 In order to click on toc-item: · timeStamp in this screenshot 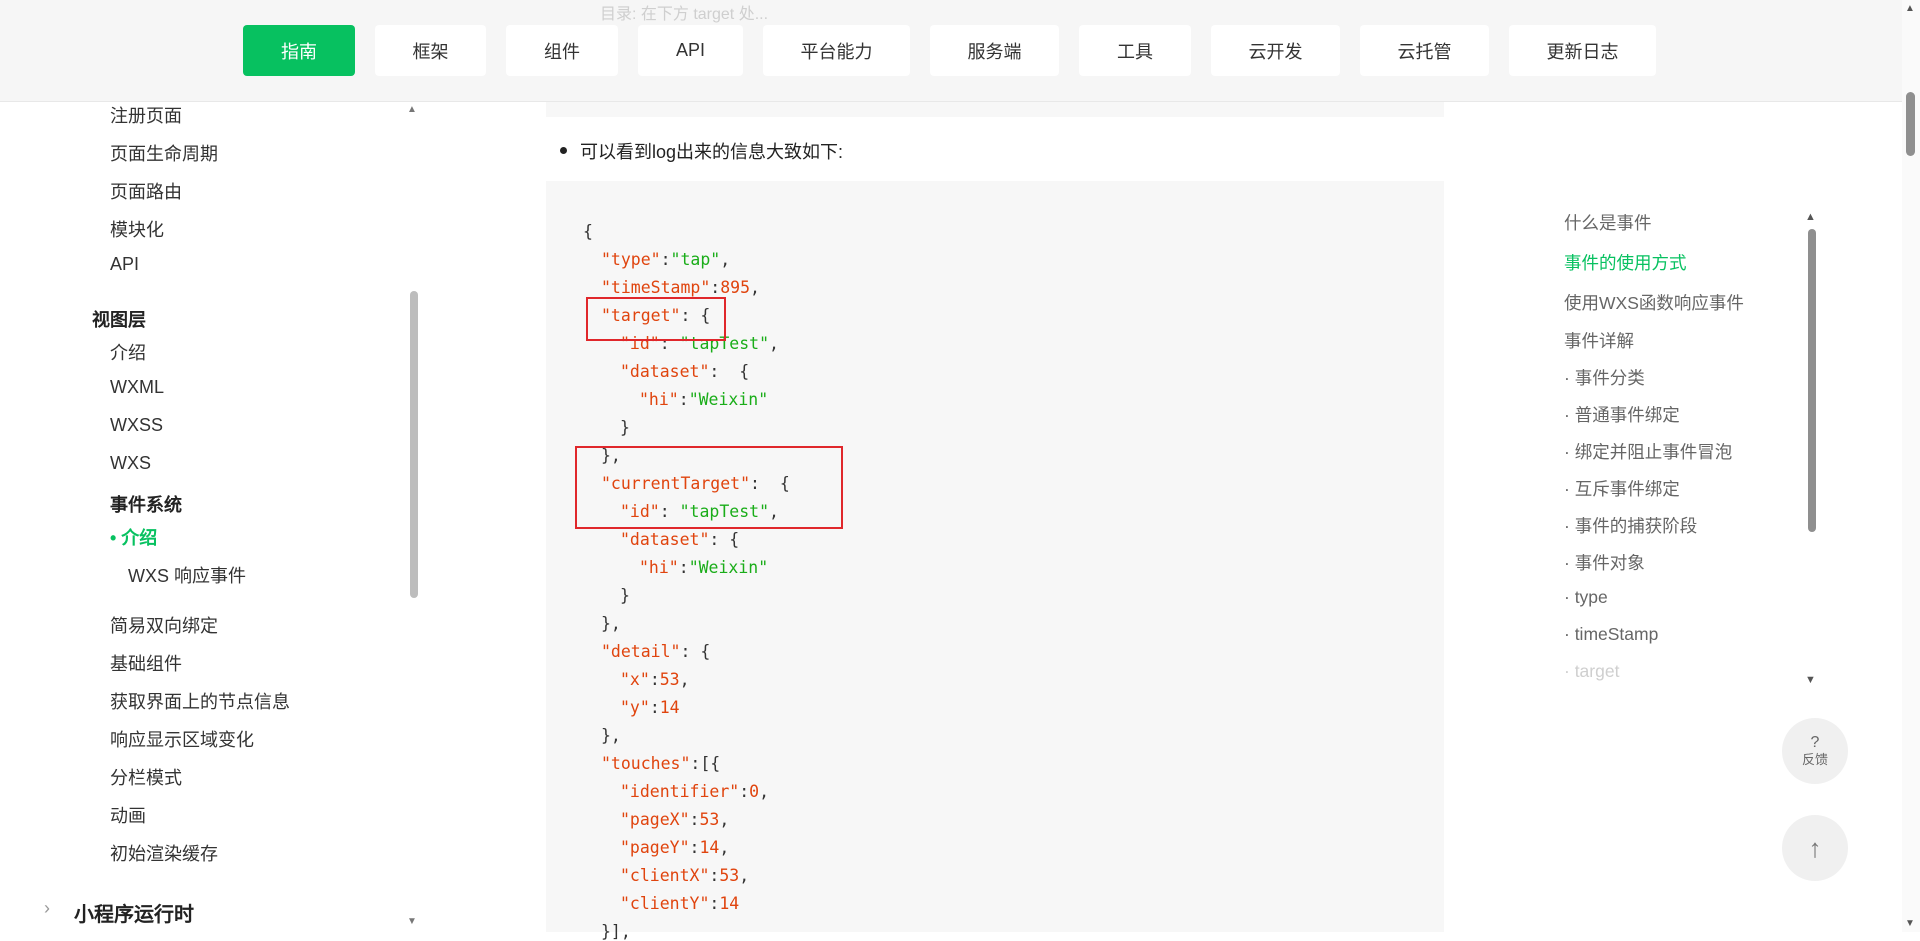, I will do `click(1611, 634)`.